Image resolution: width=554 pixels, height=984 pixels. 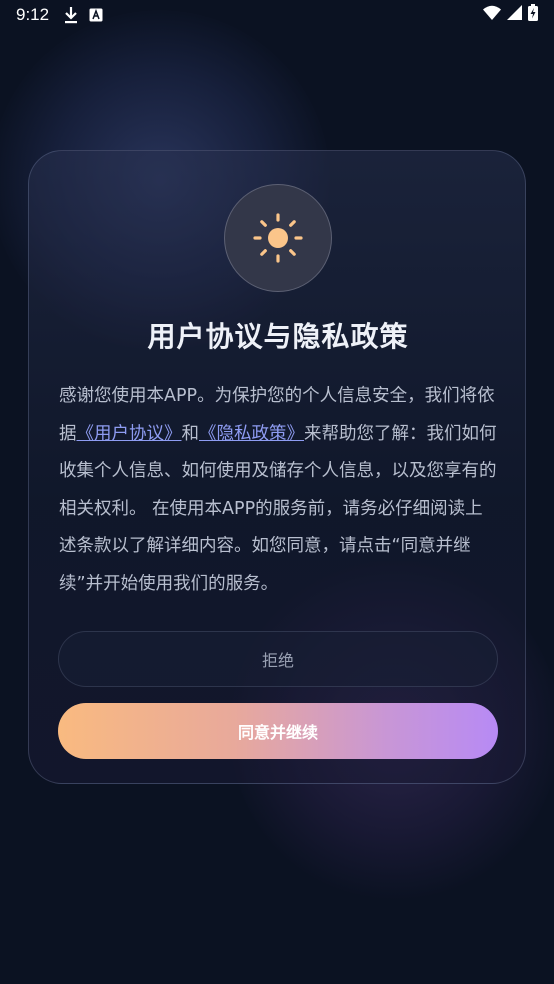 I want to click on status-icons-right, so click(x=510, y=15).